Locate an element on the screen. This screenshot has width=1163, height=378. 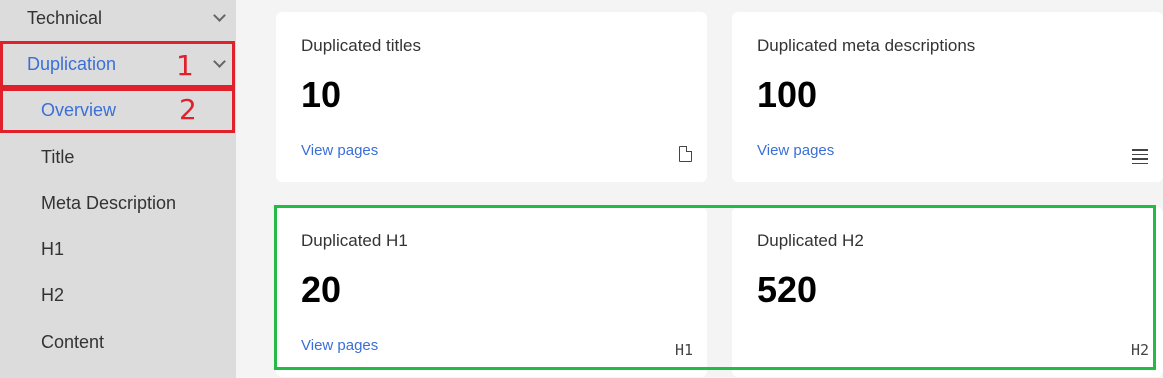
annotation-number-2: 2 is located at coordinates (188, 109).